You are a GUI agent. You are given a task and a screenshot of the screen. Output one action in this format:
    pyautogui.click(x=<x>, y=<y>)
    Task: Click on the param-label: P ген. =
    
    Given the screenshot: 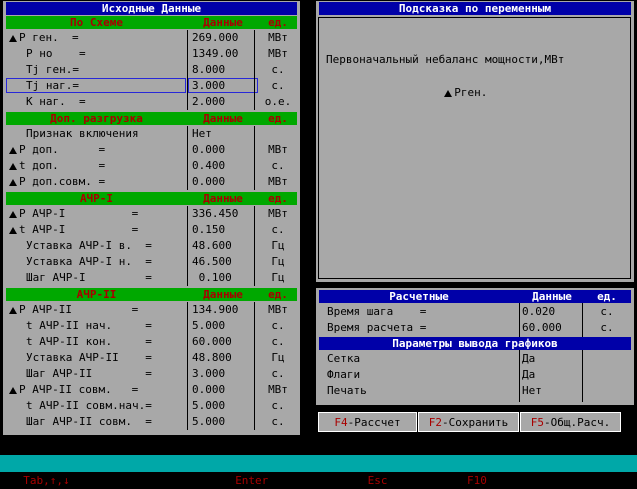 What is the action you would take?
    pyautogui.click(x=44, y=38)
    